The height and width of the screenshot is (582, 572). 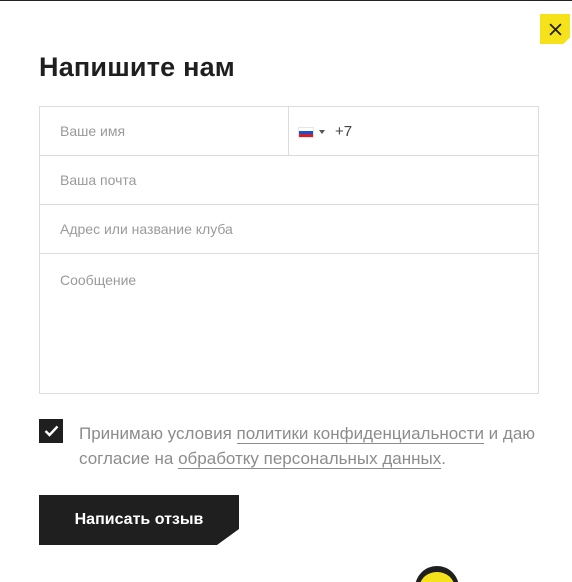 I want to click on consent-text-after: ., so click(x=443, y=458).